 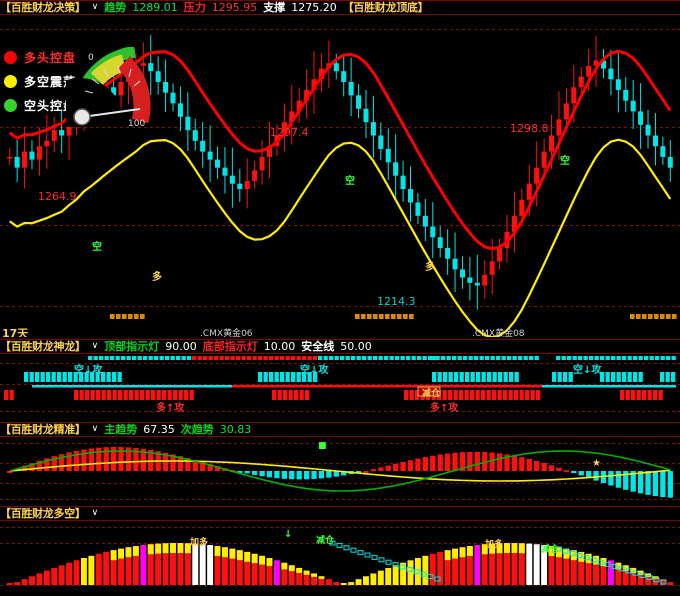 What do you see at coordinates (88, 370) in the screenshot?
I see `panel2-mark-short-attack-1: 空↓攻` at bounding box center [88, 370].